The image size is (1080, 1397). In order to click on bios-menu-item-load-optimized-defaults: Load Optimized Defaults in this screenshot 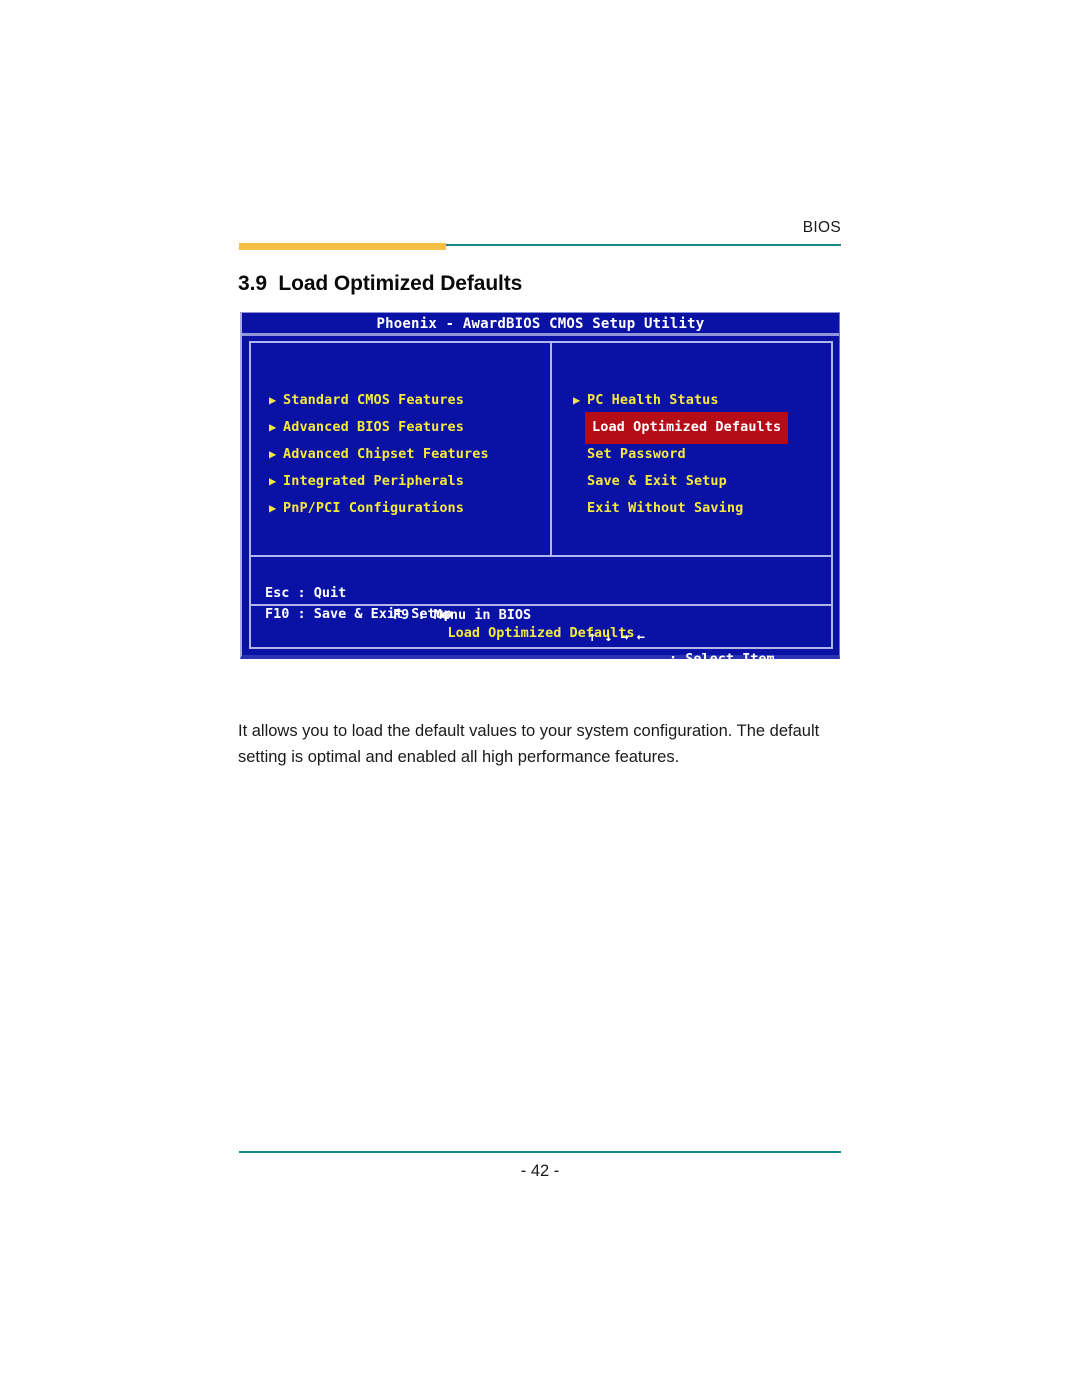, I will do `click(691, 427)`.